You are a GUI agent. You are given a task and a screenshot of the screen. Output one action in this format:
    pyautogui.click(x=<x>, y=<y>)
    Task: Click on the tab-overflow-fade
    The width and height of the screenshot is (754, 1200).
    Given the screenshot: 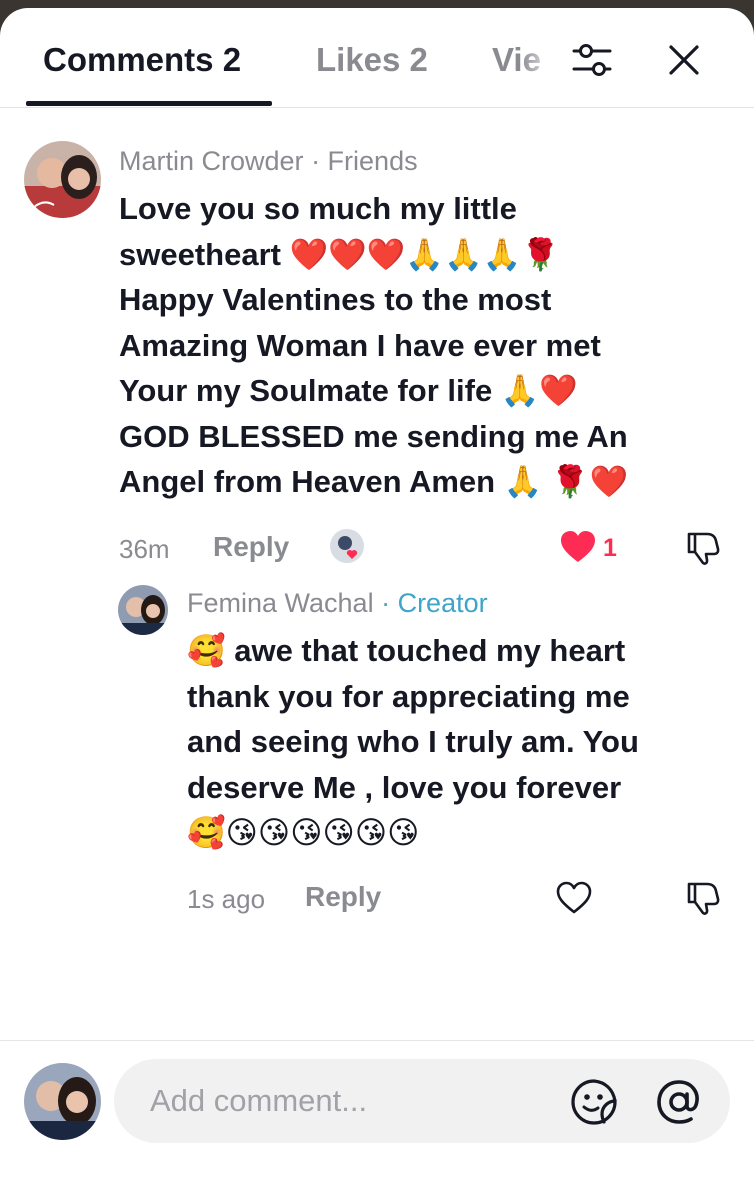 What is the action you would take?
    pyautogui.click(x=540, y=63)
    